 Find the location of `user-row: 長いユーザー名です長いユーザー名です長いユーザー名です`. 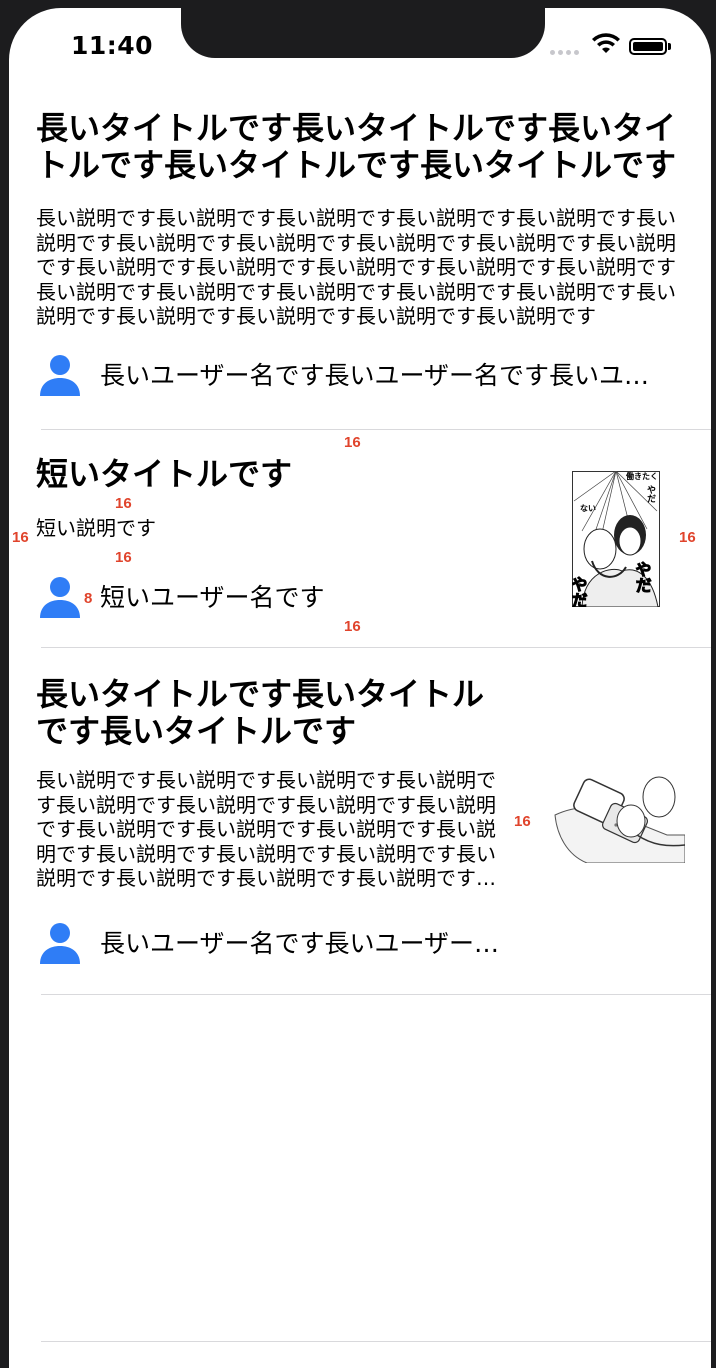

user-row: 長いユーザー名です長いユーザー名です長いユーザー名です is located at coordinates (353, 374).